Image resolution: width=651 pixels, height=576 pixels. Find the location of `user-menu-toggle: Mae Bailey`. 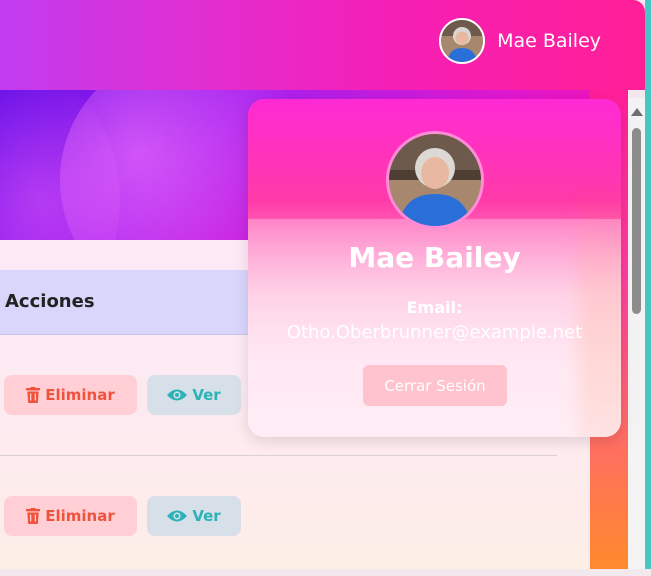

user-menu-toggle: Mae Bailey is located at coordinates (520, 41).